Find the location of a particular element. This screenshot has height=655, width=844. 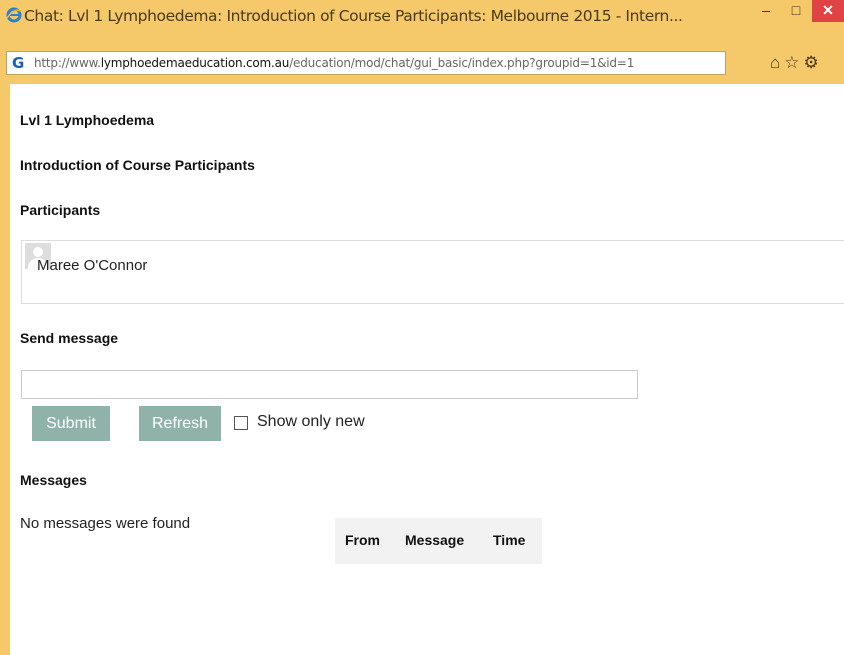

column-header-from: From is located at coordinates (362, 540).